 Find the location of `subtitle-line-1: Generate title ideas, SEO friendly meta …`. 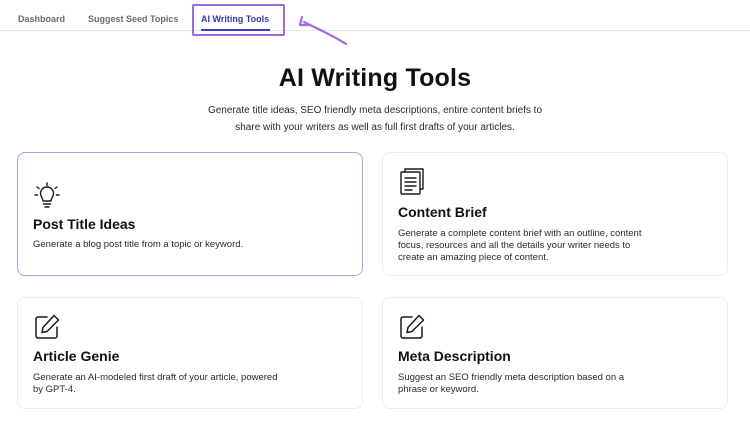

subtitle-line-1: Generate title ideas, SEO friendly meta … is located at coordinates (375, 110).